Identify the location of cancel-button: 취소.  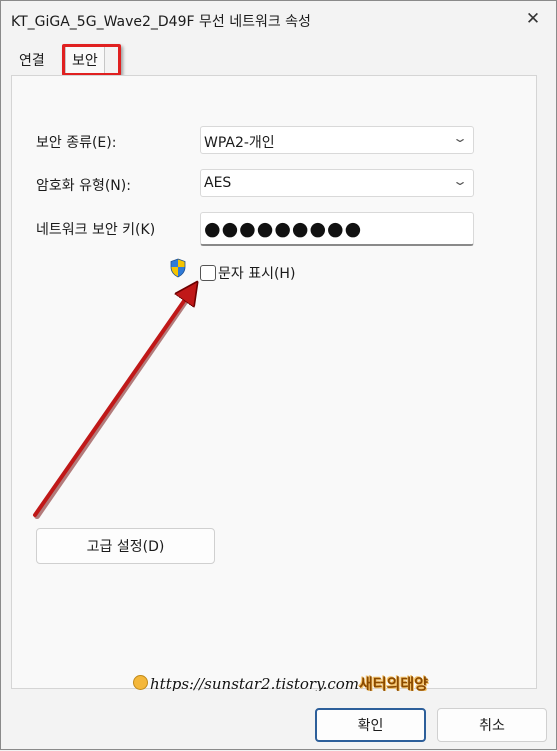
(492, 725).